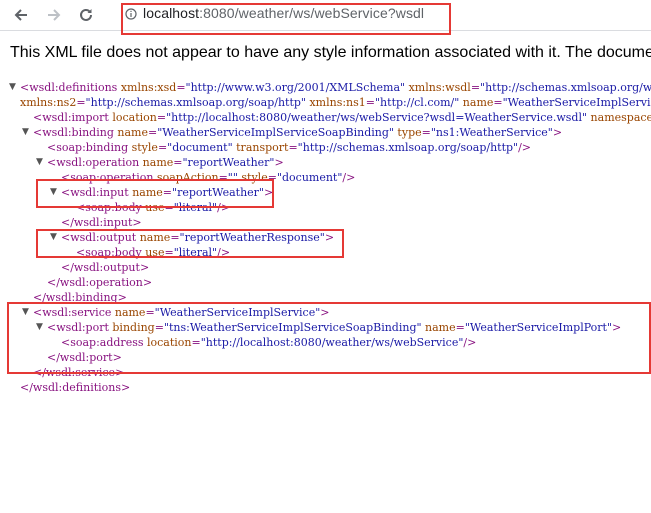  I want to click on xml-attr-name: binding, so click(131, 327).